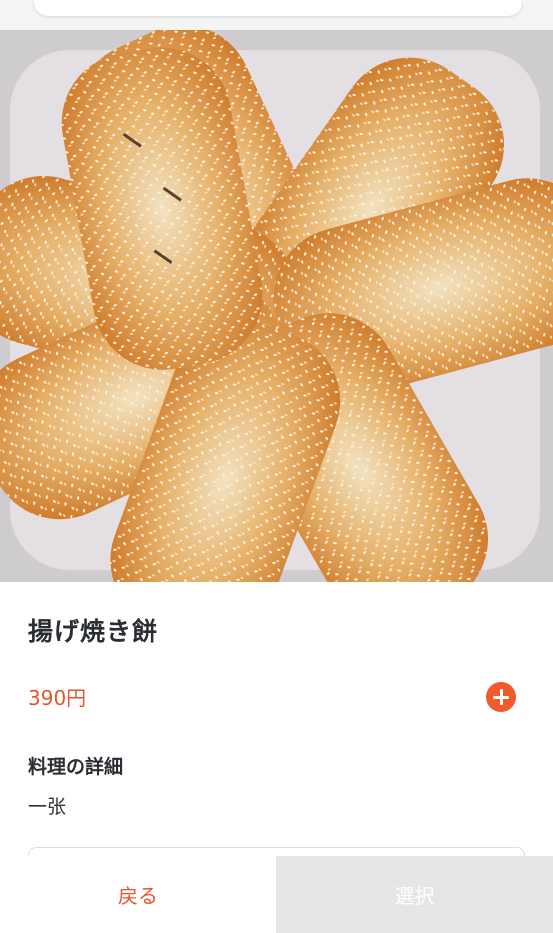 This screenshot has height=933, width=553. I want to click on add-to-cart-button, so click(501, 697).